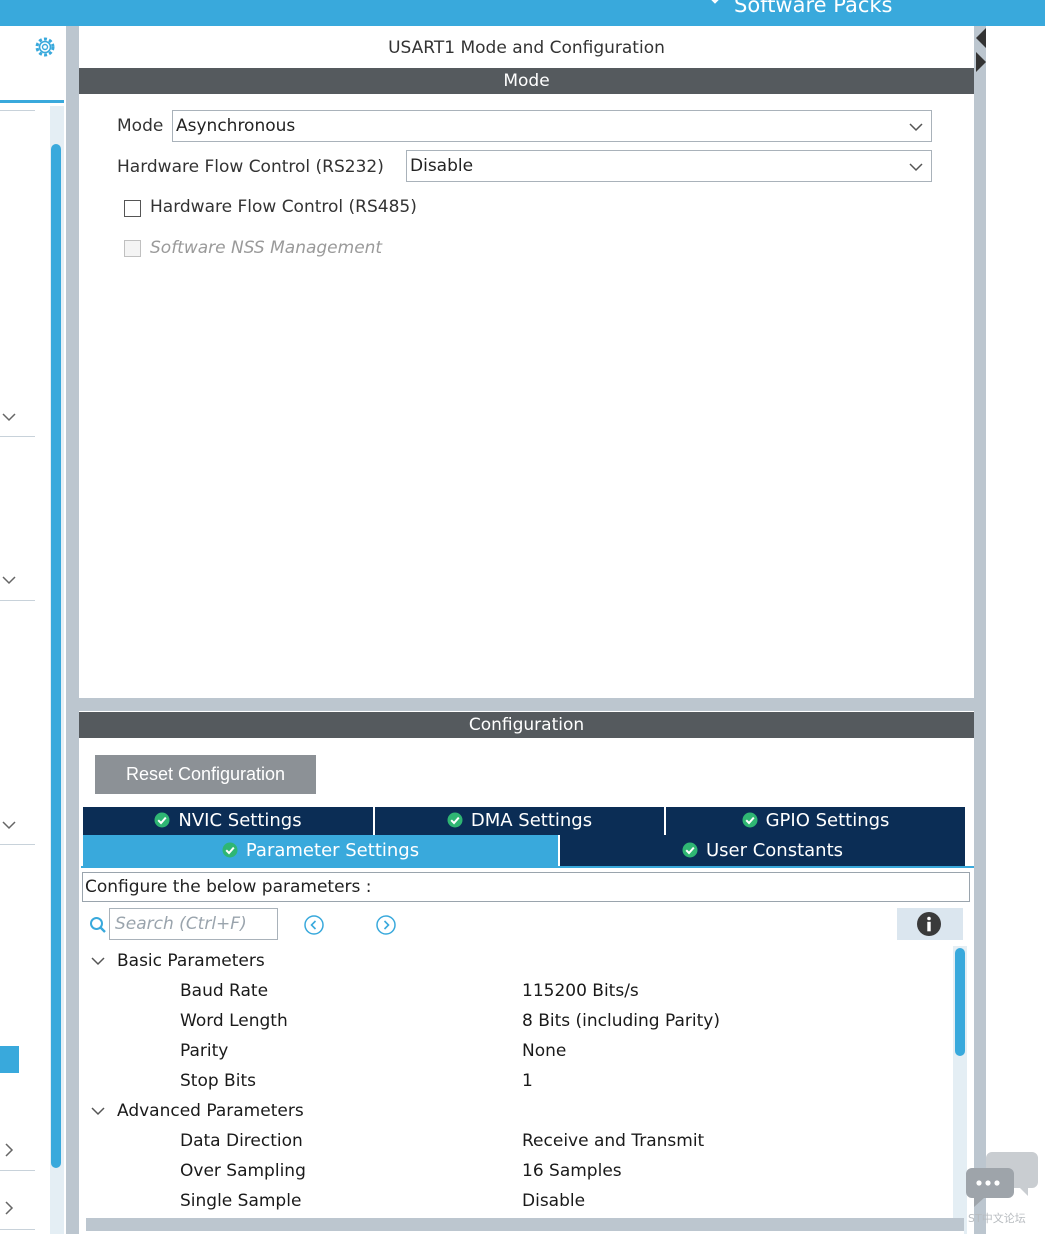 The width and height of the screenshot is (1045, 1234). I want to click on param-value: 1, so click(527, 1081).